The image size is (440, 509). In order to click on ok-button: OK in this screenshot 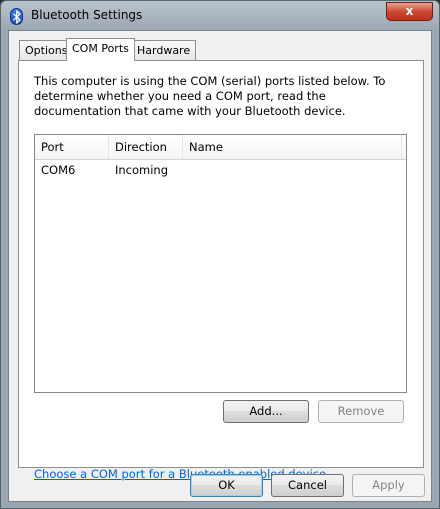, I will do `click(226, 485)`.